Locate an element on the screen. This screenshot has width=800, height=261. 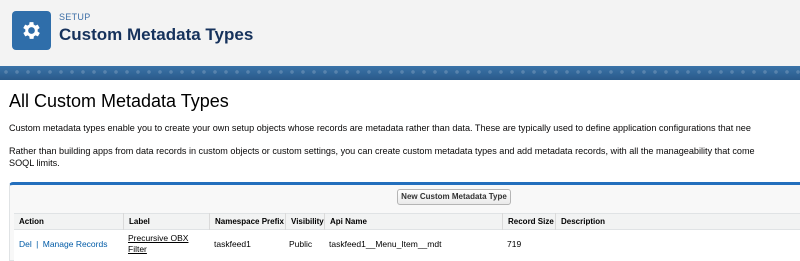
row-label: Precursive OBX Filter is located at coordinates (158, 244).